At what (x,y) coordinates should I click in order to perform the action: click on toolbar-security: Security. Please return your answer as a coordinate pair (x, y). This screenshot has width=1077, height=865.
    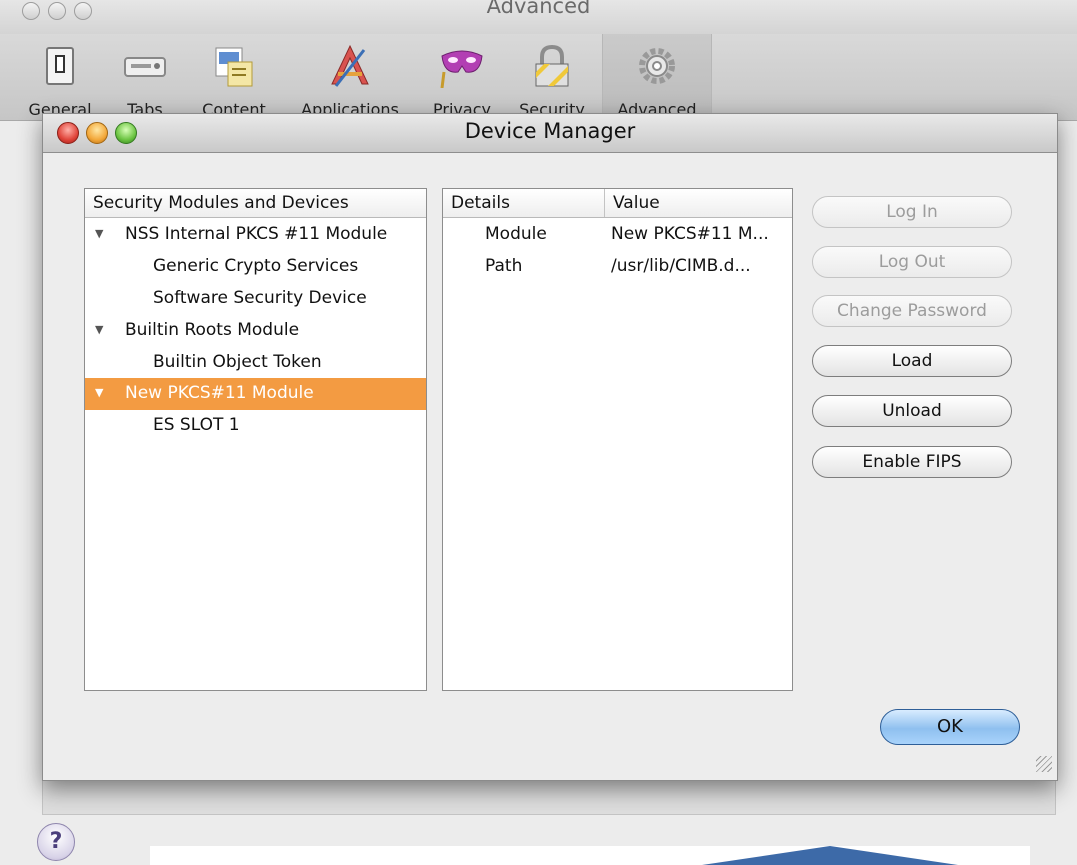
    Looking at the image, I should click on (552, 76).